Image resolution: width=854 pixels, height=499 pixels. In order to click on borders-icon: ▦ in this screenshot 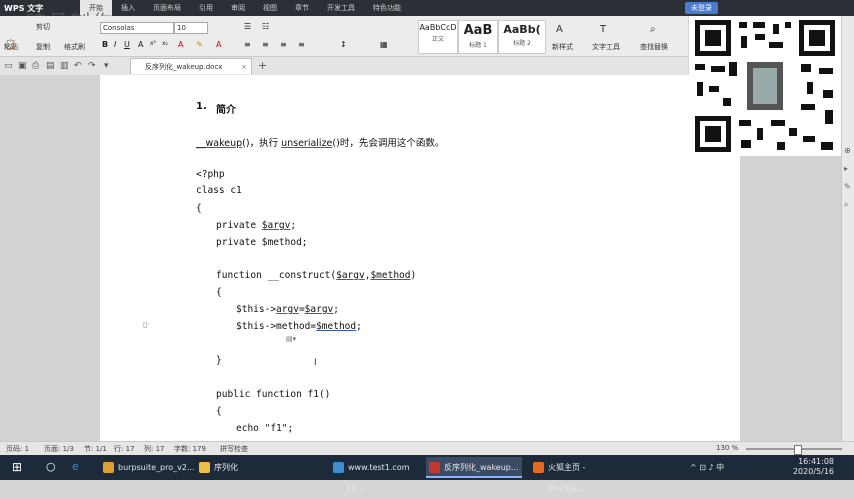, I will do `click(384, 44)`.